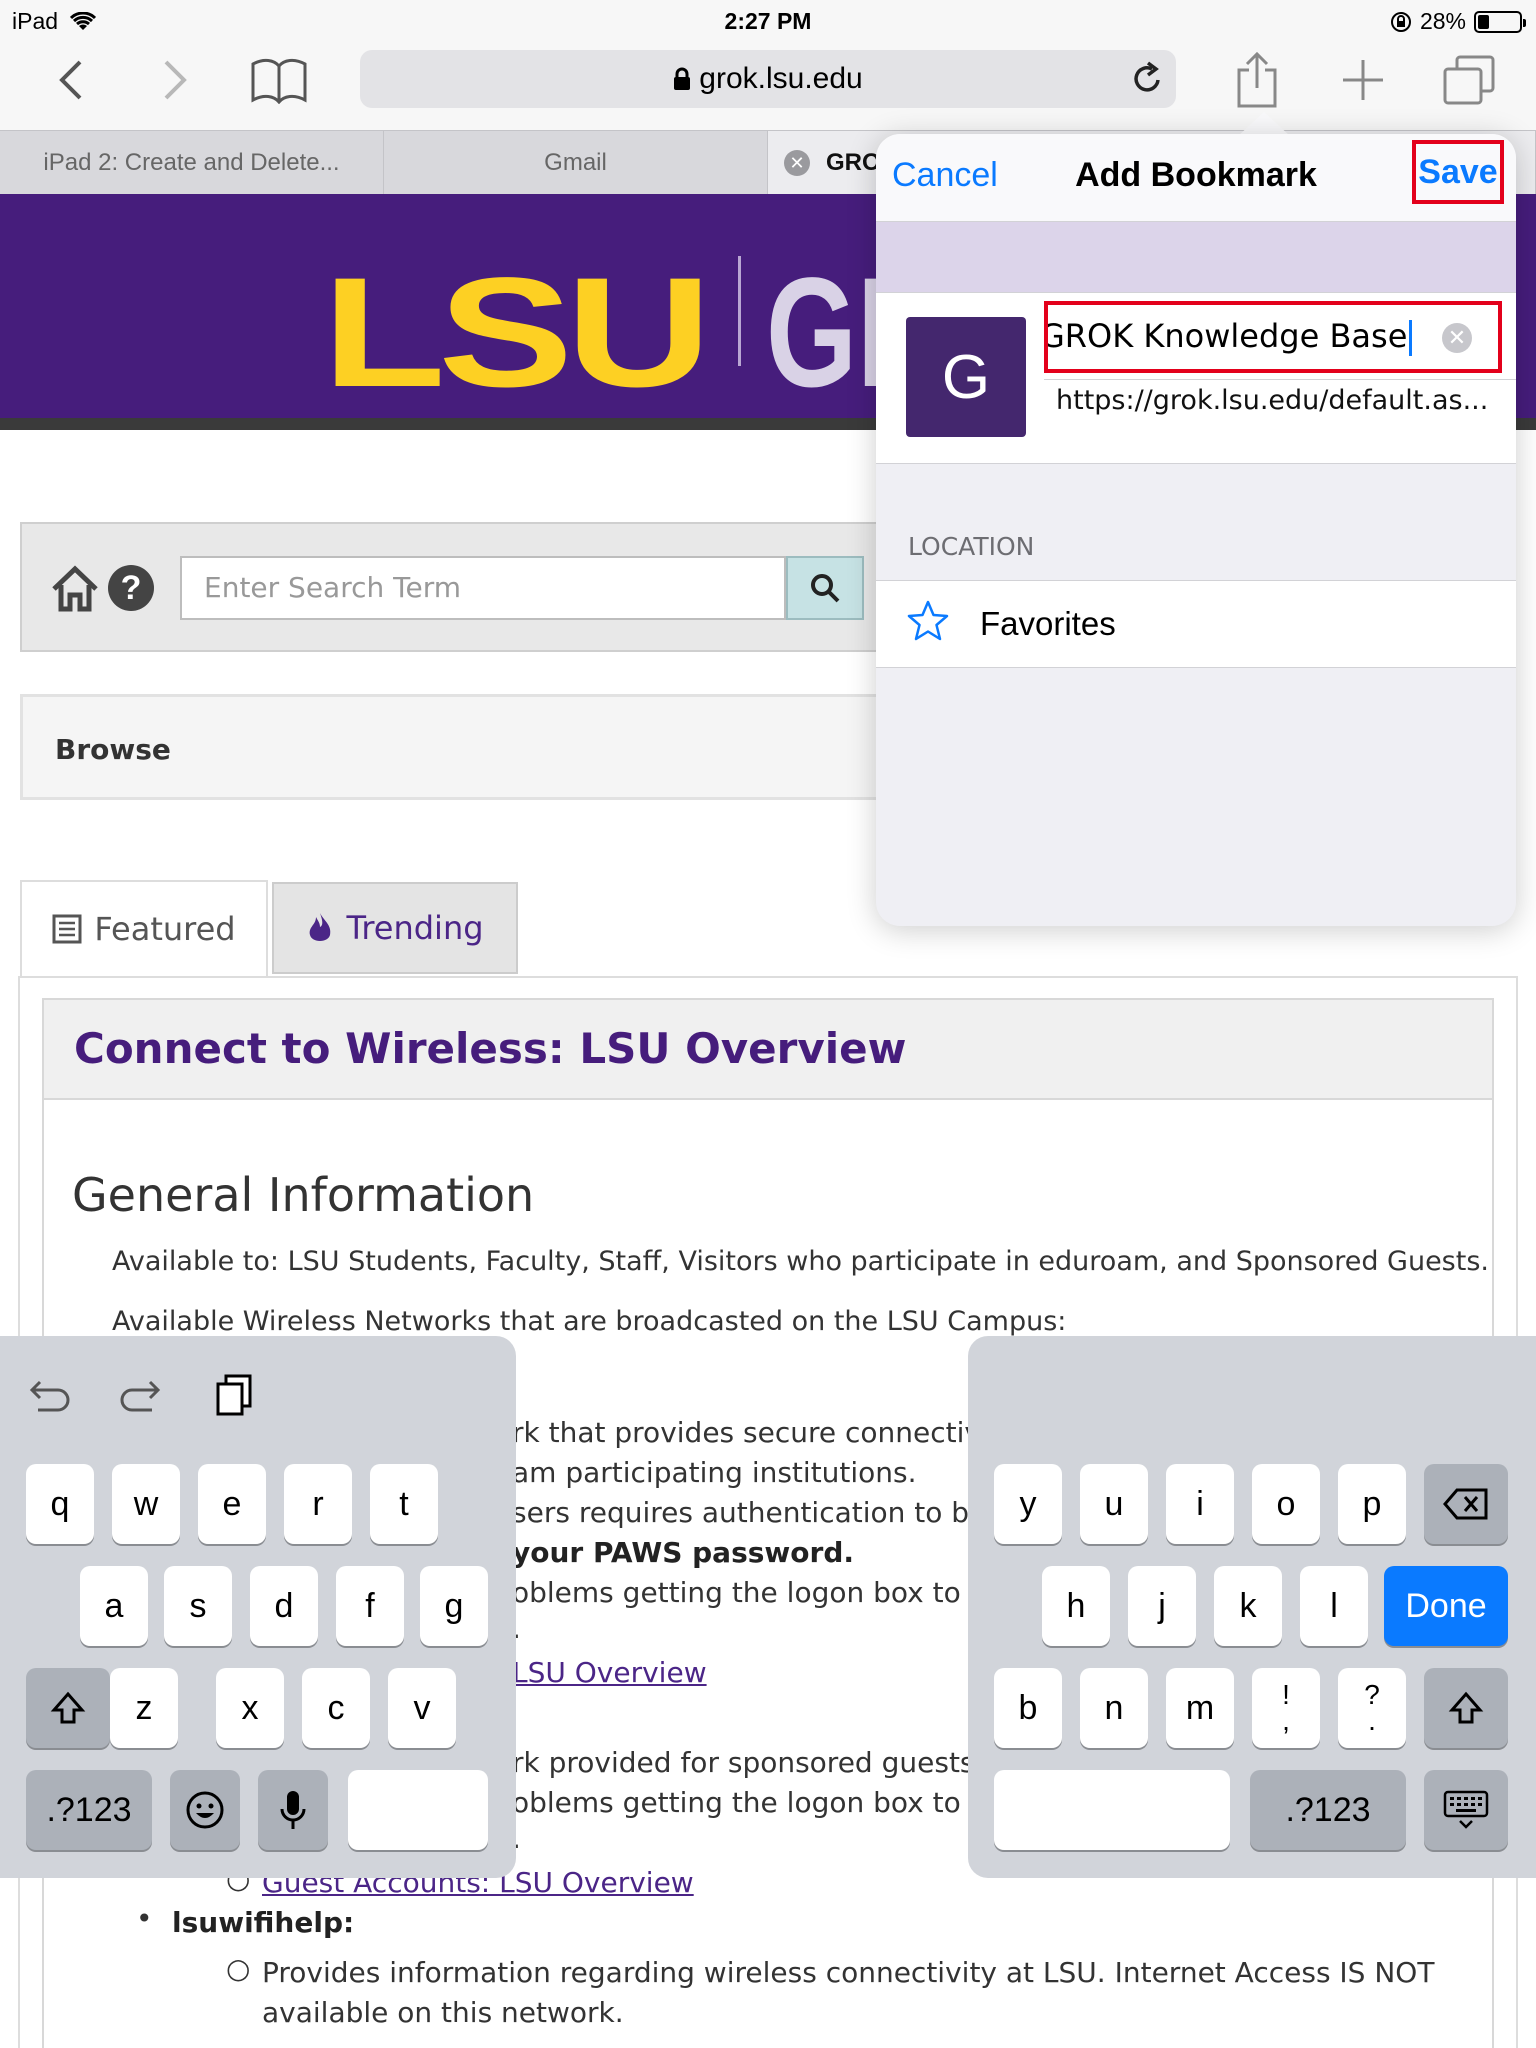 The image size is (1536, 2048). I want to click on battery-level, so click(1483, 21).